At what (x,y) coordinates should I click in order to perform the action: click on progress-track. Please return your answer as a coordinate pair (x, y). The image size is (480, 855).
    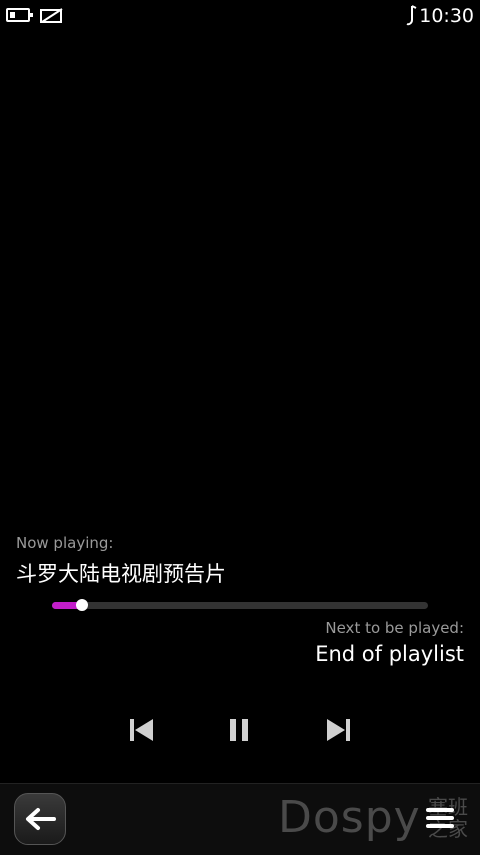
    Looking at the image, I should click on (240, 605).